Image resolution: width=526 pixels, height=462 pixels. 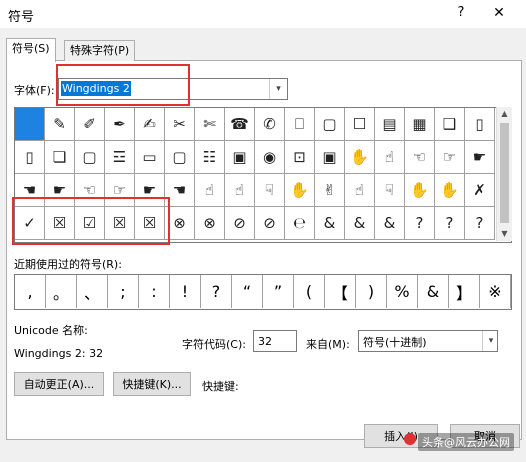 What do you see at coordinates (450, 124) in the screenshot?
I see `symbol-cell: ❑` at bounding box center [450, 124].